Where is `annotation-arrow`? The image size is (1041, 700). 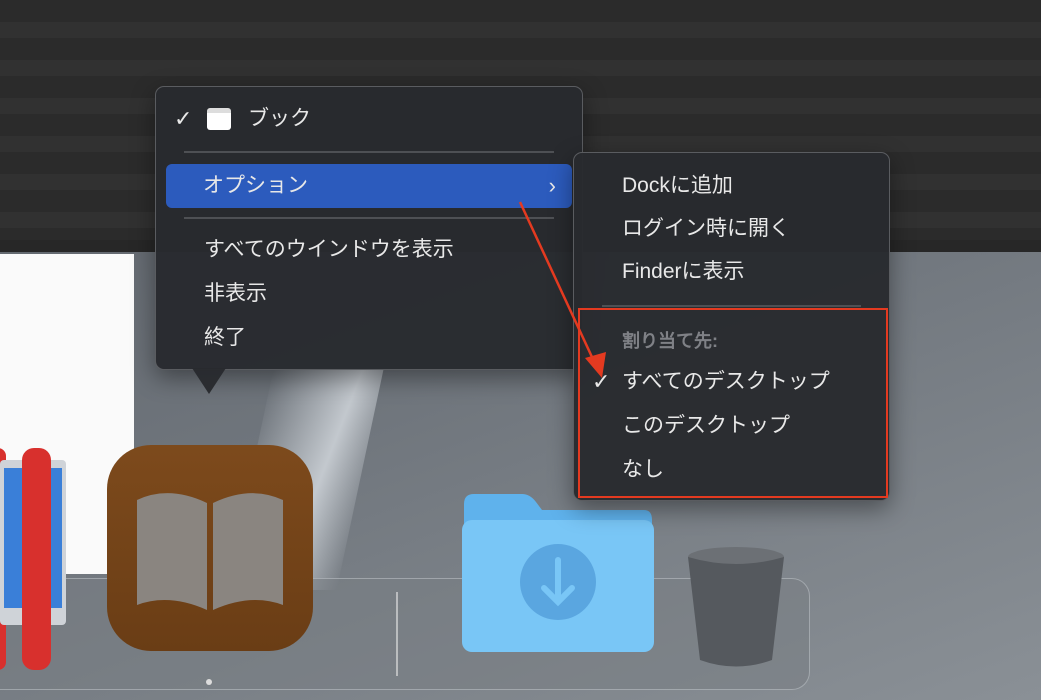 annotation-arrow is located at coordinates (562, 289).